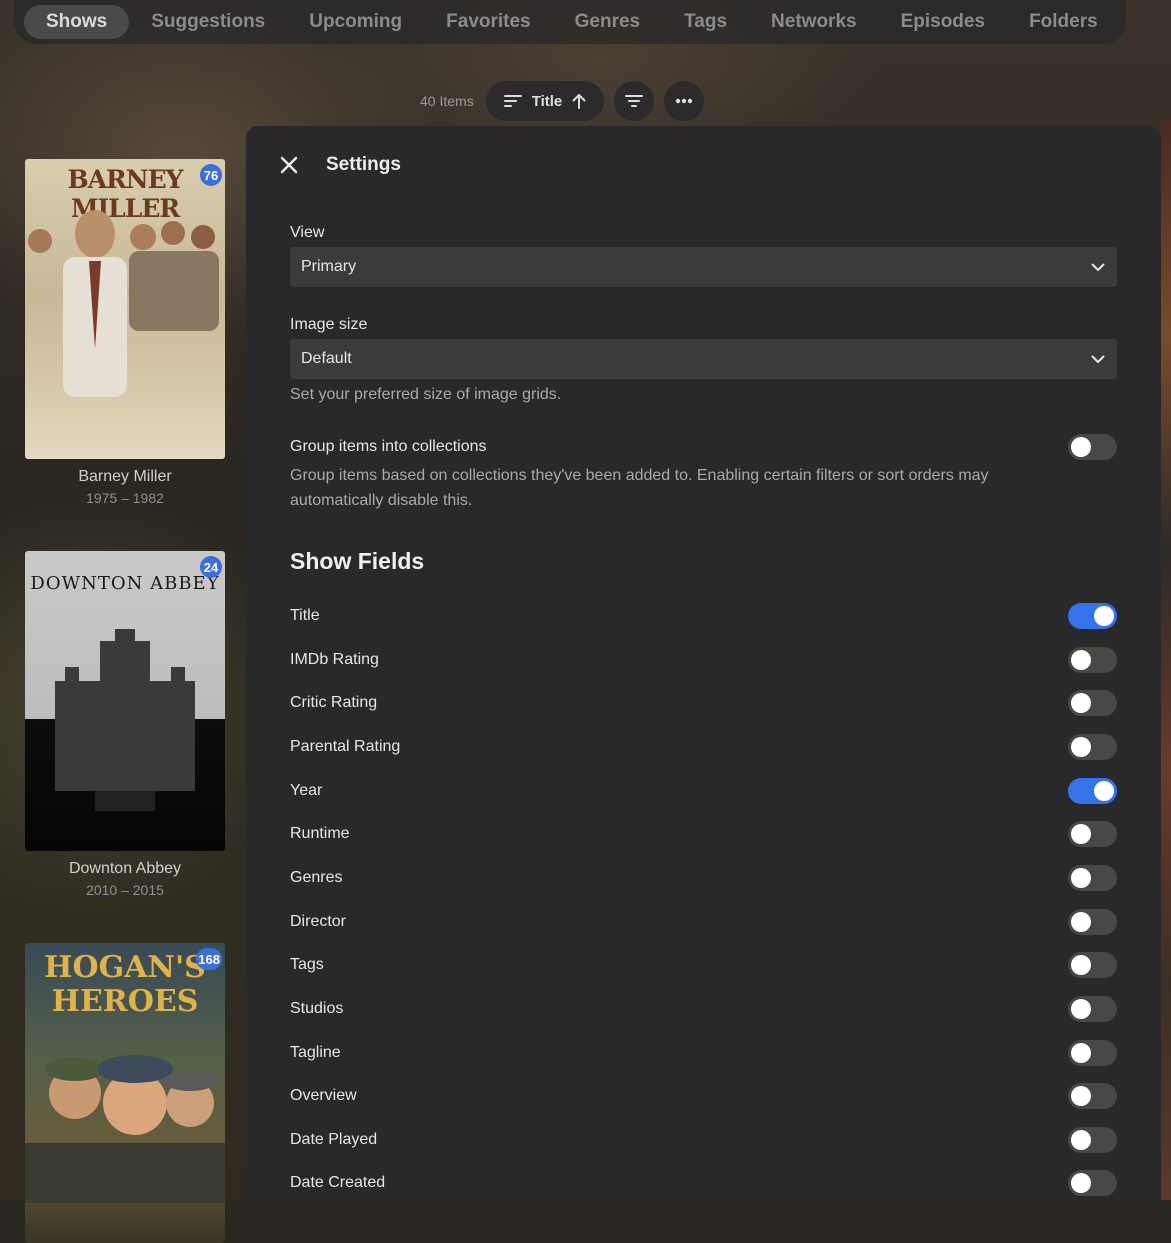  What do you see at coordinates (1092, 790) in the screenshot?
I see `field-toggle-year` at bounding box center [1092, 790].